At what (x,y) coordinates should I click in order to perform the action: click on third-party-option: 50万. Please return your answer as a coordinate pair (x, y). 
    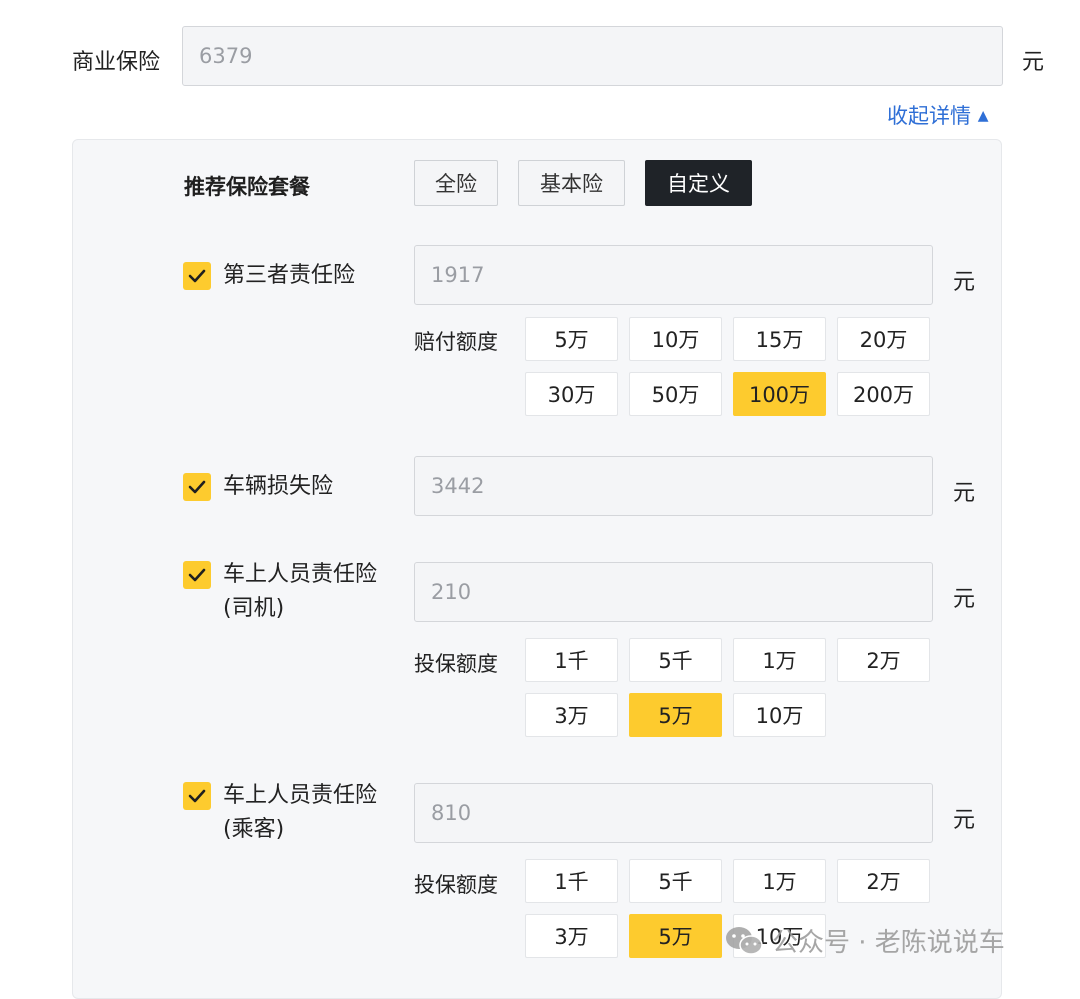
    Looking at the image, I should click on (675, 394).